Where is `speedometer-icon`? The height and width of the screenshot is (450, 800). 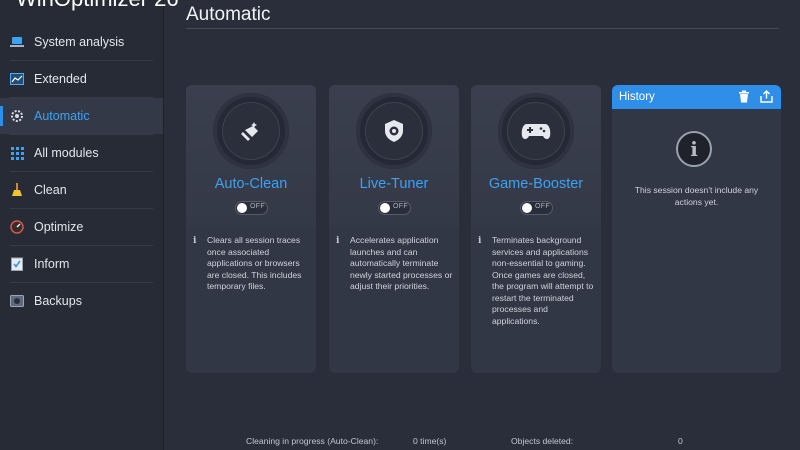
speedometer-icon is located at coordinates (17, 227).